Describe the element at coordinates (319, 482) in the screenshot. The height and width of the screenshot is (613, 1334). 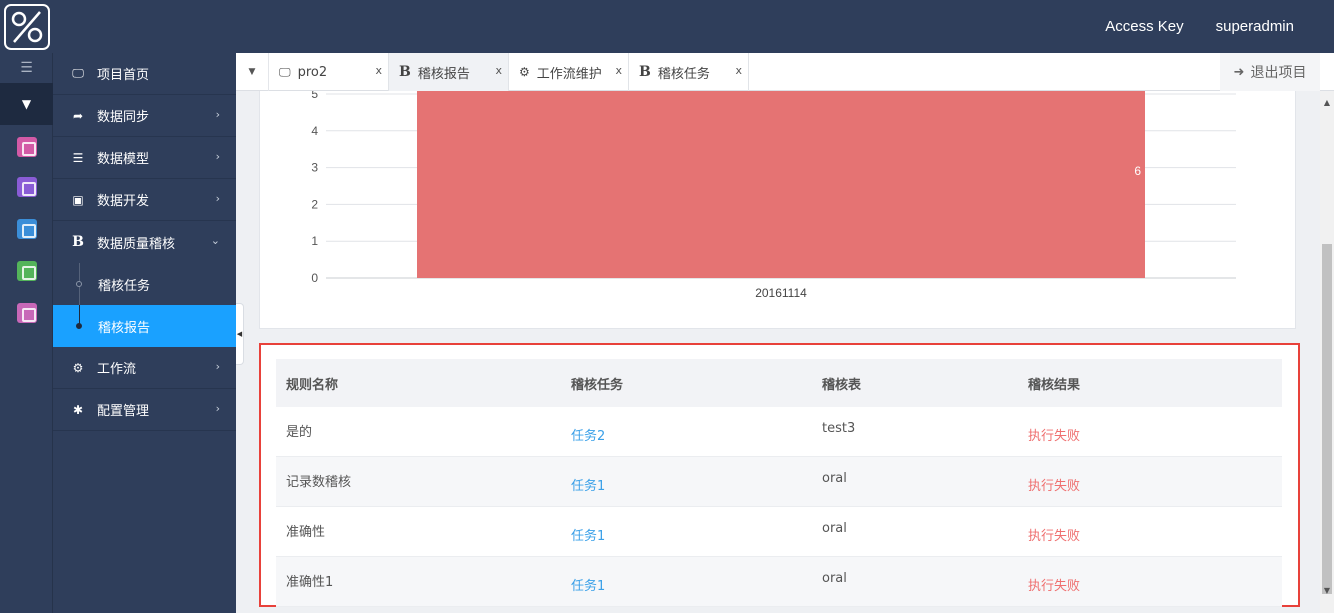
I see `cell-rule-name: 记录数稽核` at that location.